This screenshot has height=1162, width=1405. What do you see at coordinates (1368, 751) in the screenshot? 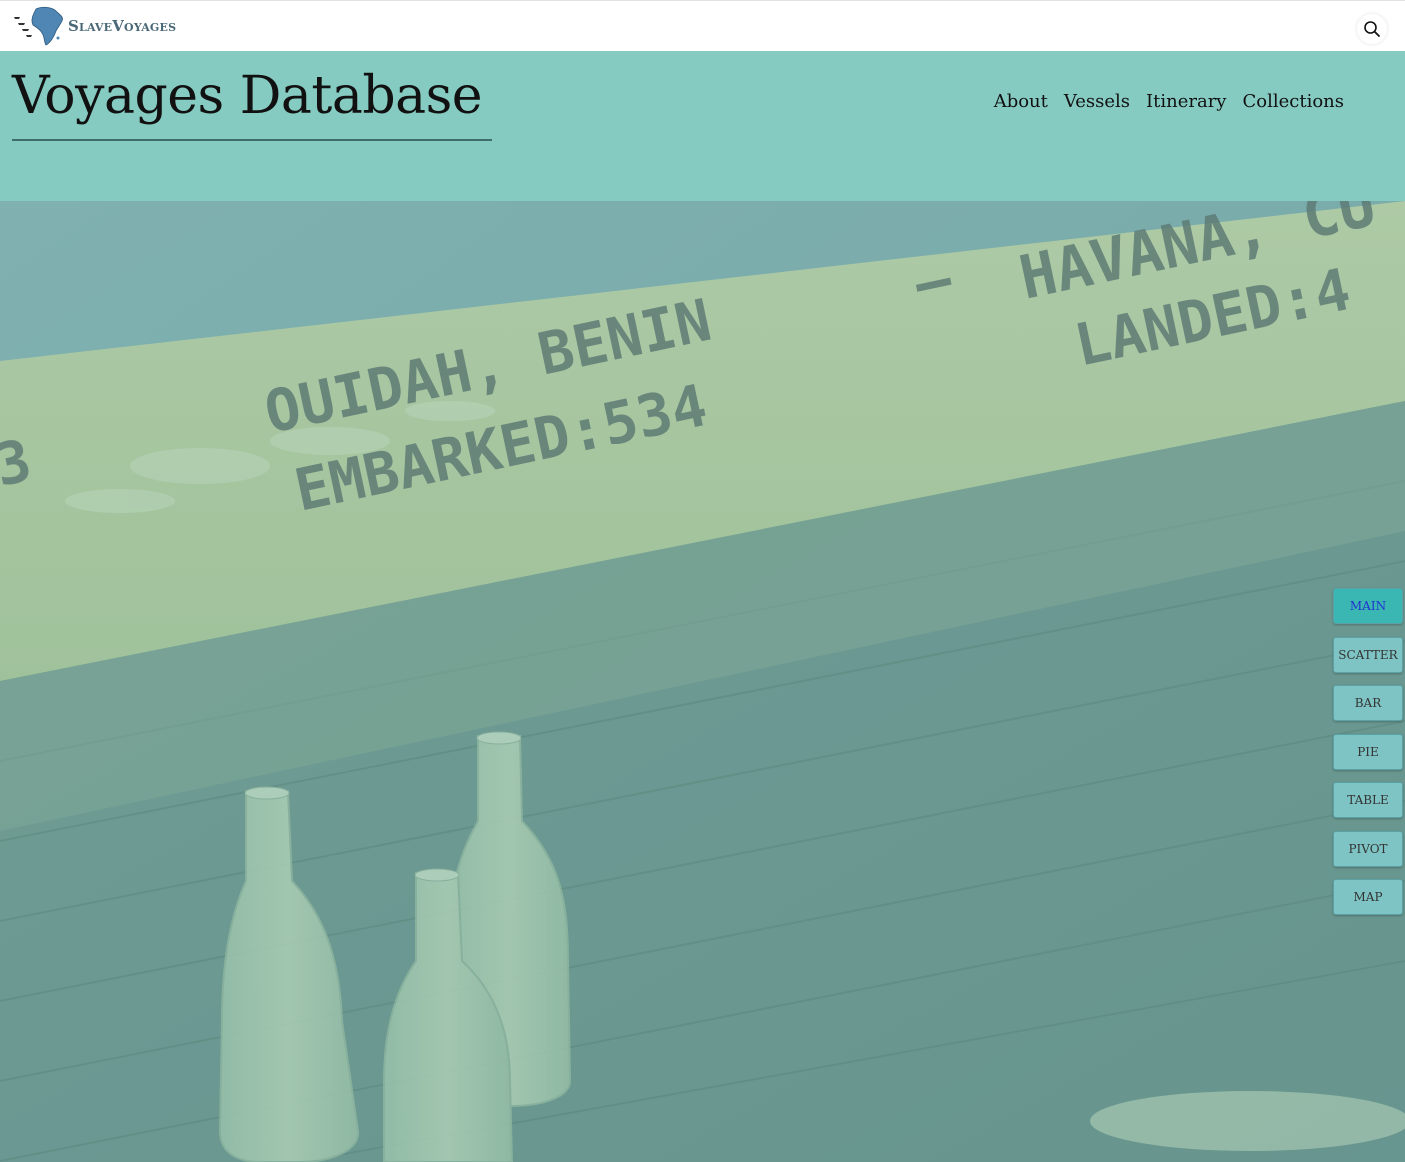
I see `view-button-pie: PIE` at bounding box center [1368, 751].